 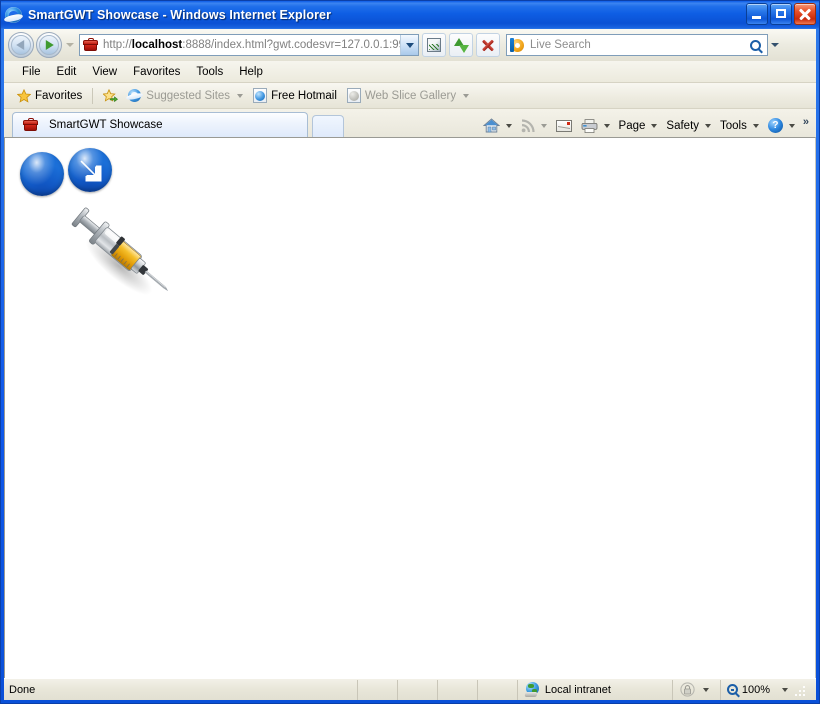 I want to click on add-to-favorites-button, so click(x=110, y=96).